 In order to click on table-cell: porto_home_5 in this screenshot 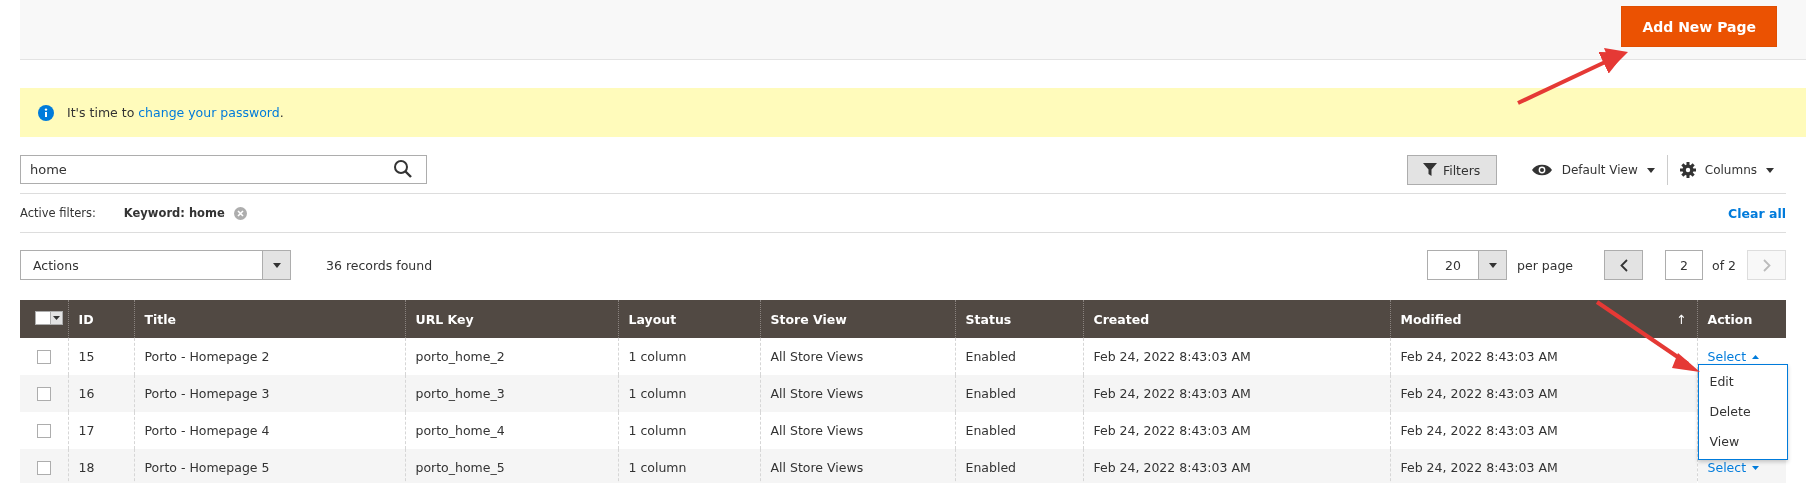, I will do `click(460, 467)`.